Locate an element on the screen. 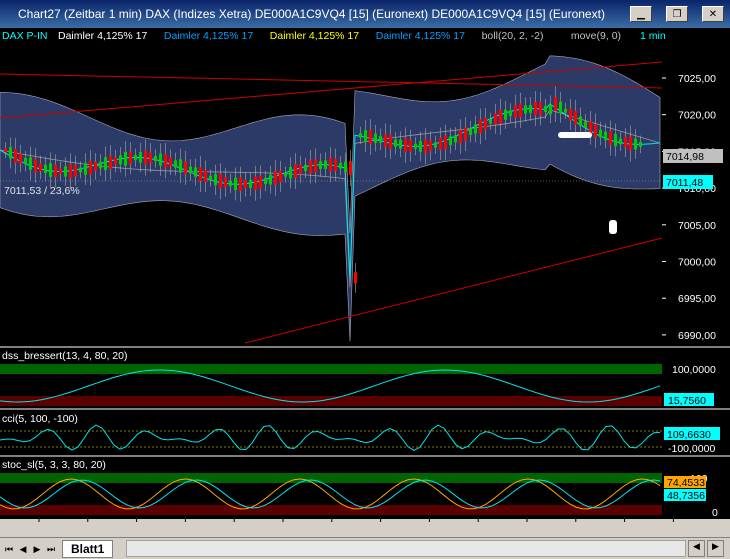 Image resolution: width=730 pixels, height=559 pixels. close-button: ✕ is located at coordinates (713, 14).